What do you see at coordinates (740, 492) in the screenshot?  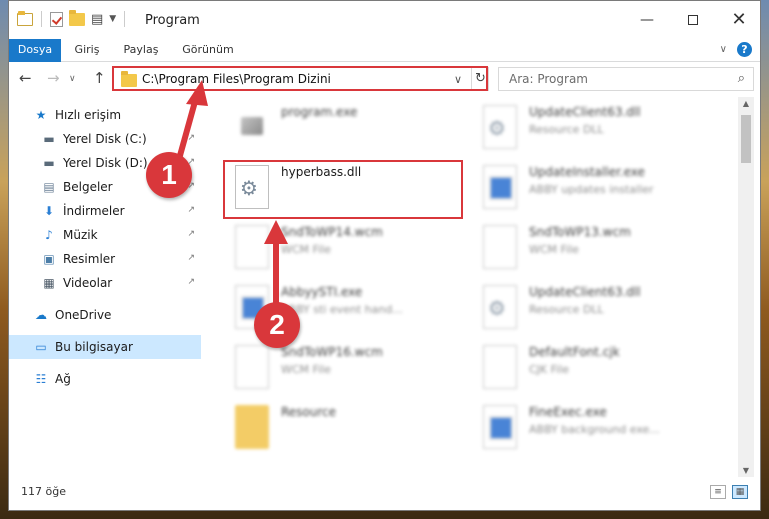 I see `large-icons-view-icon: ▦` at bounding box center [740, 492].